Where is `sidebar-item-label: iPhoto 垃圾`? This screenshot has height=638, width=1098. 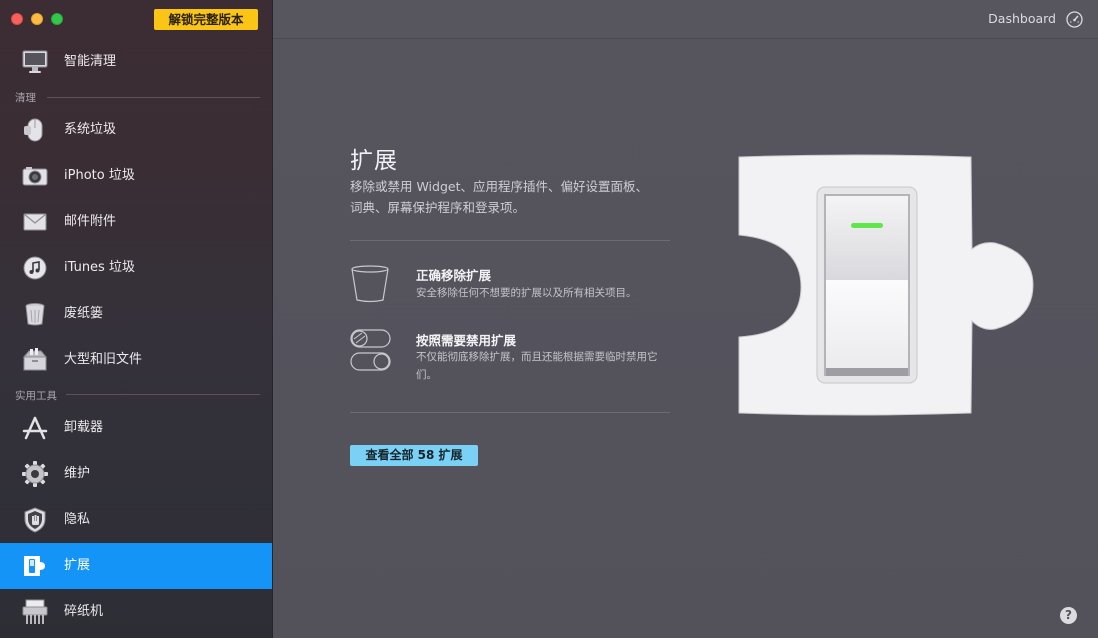
sidebar-item-label: iPhoto 垃圾 is located at coordinates (99, 175).